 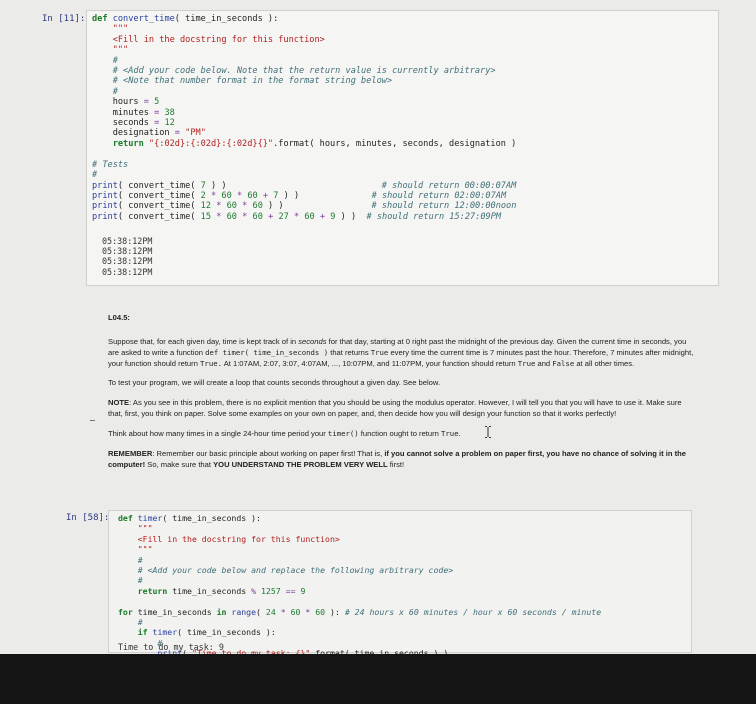 I want to click on cell1-code-line, so click(x=304, y=154).